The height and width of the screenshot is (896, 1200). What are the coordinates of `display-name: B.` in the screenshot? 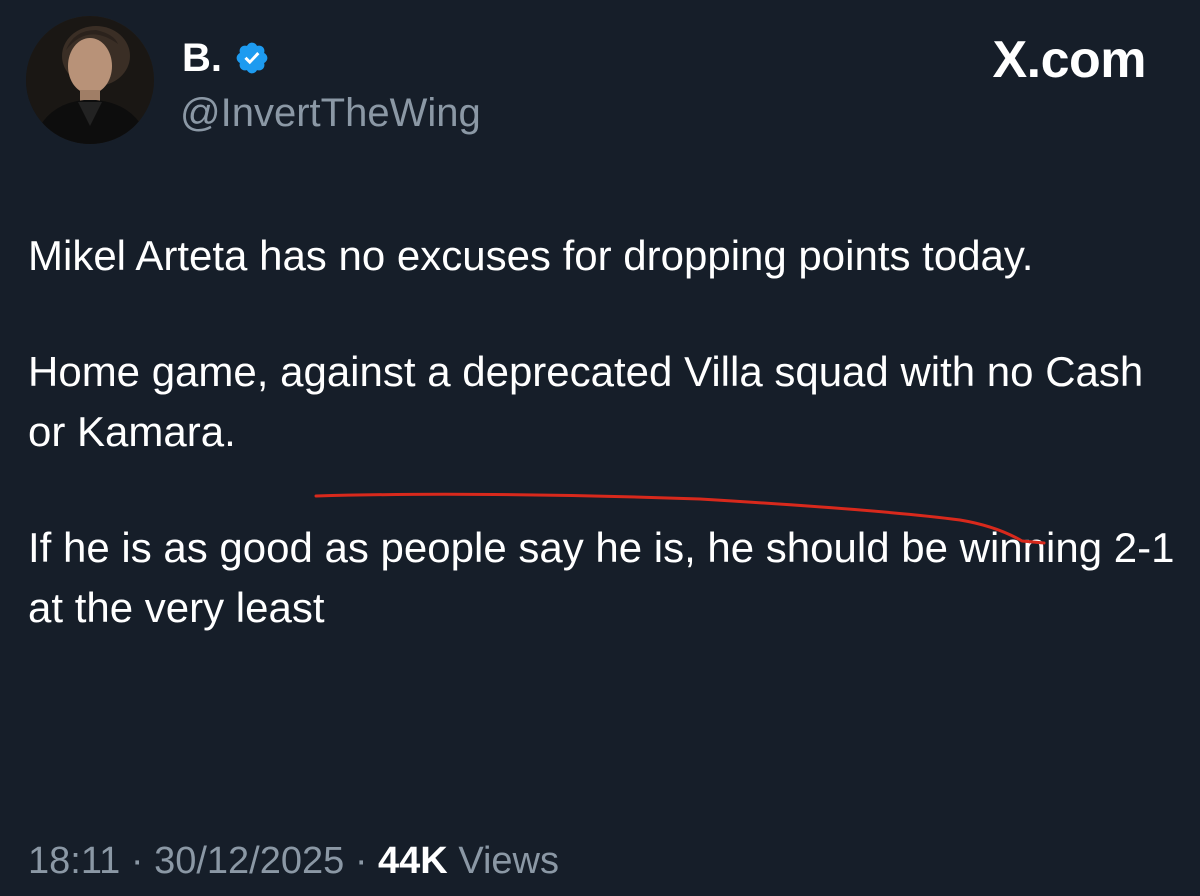 It's located at (202, 58).